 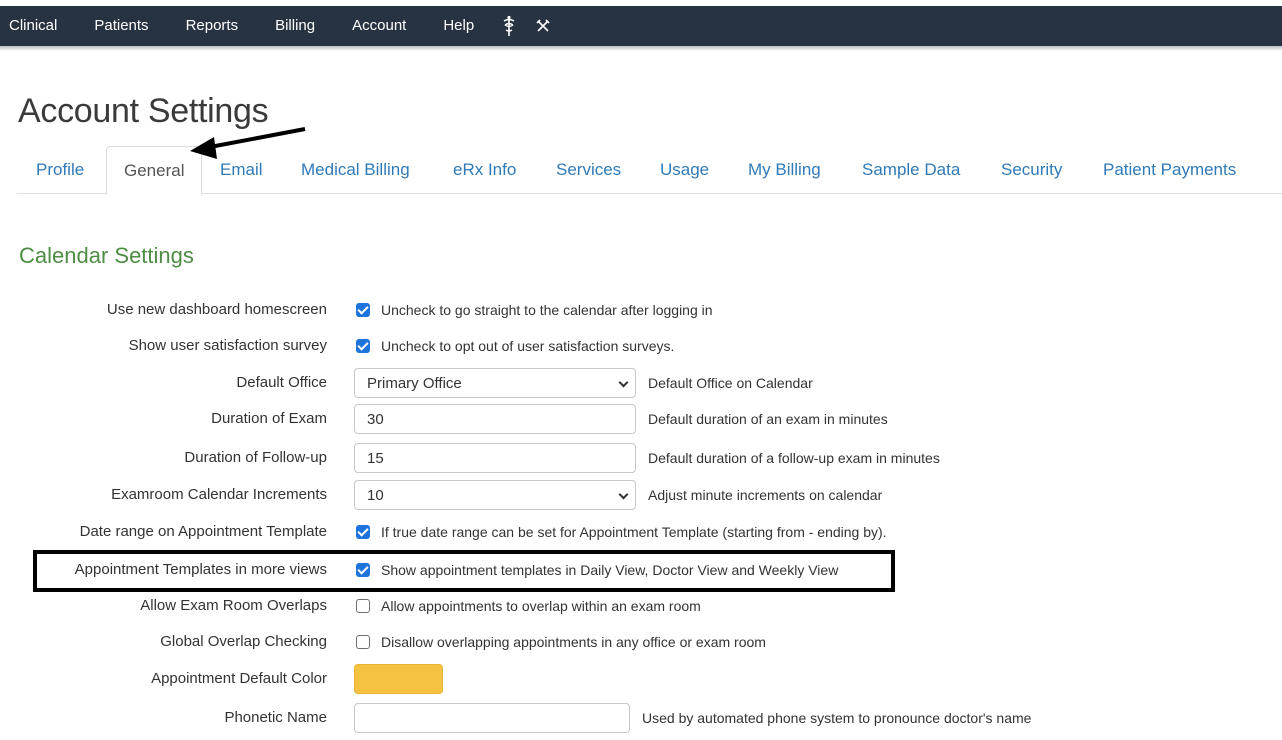 What do you see at coordinates (363, 532) in the screenshot?
I see `date-range-checkbox` at bounding box center [363, 532].